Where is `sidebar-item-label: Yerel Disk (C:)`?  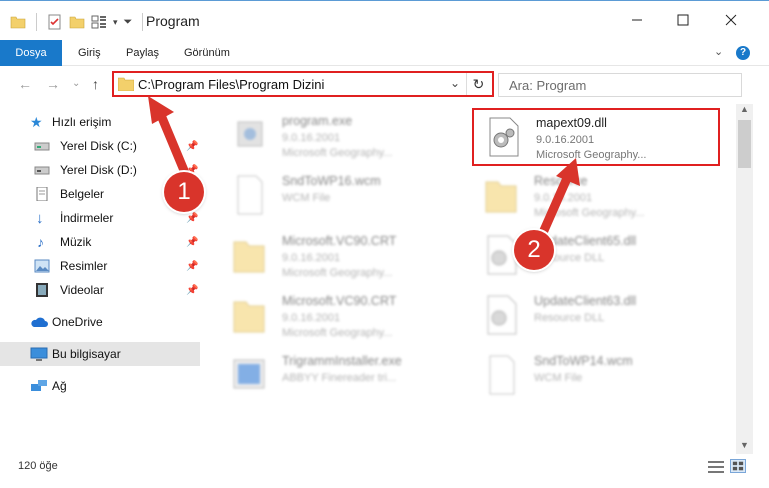 sidebar-item-label: Yerel Disk (C:) is located at coordinates (98, 146).